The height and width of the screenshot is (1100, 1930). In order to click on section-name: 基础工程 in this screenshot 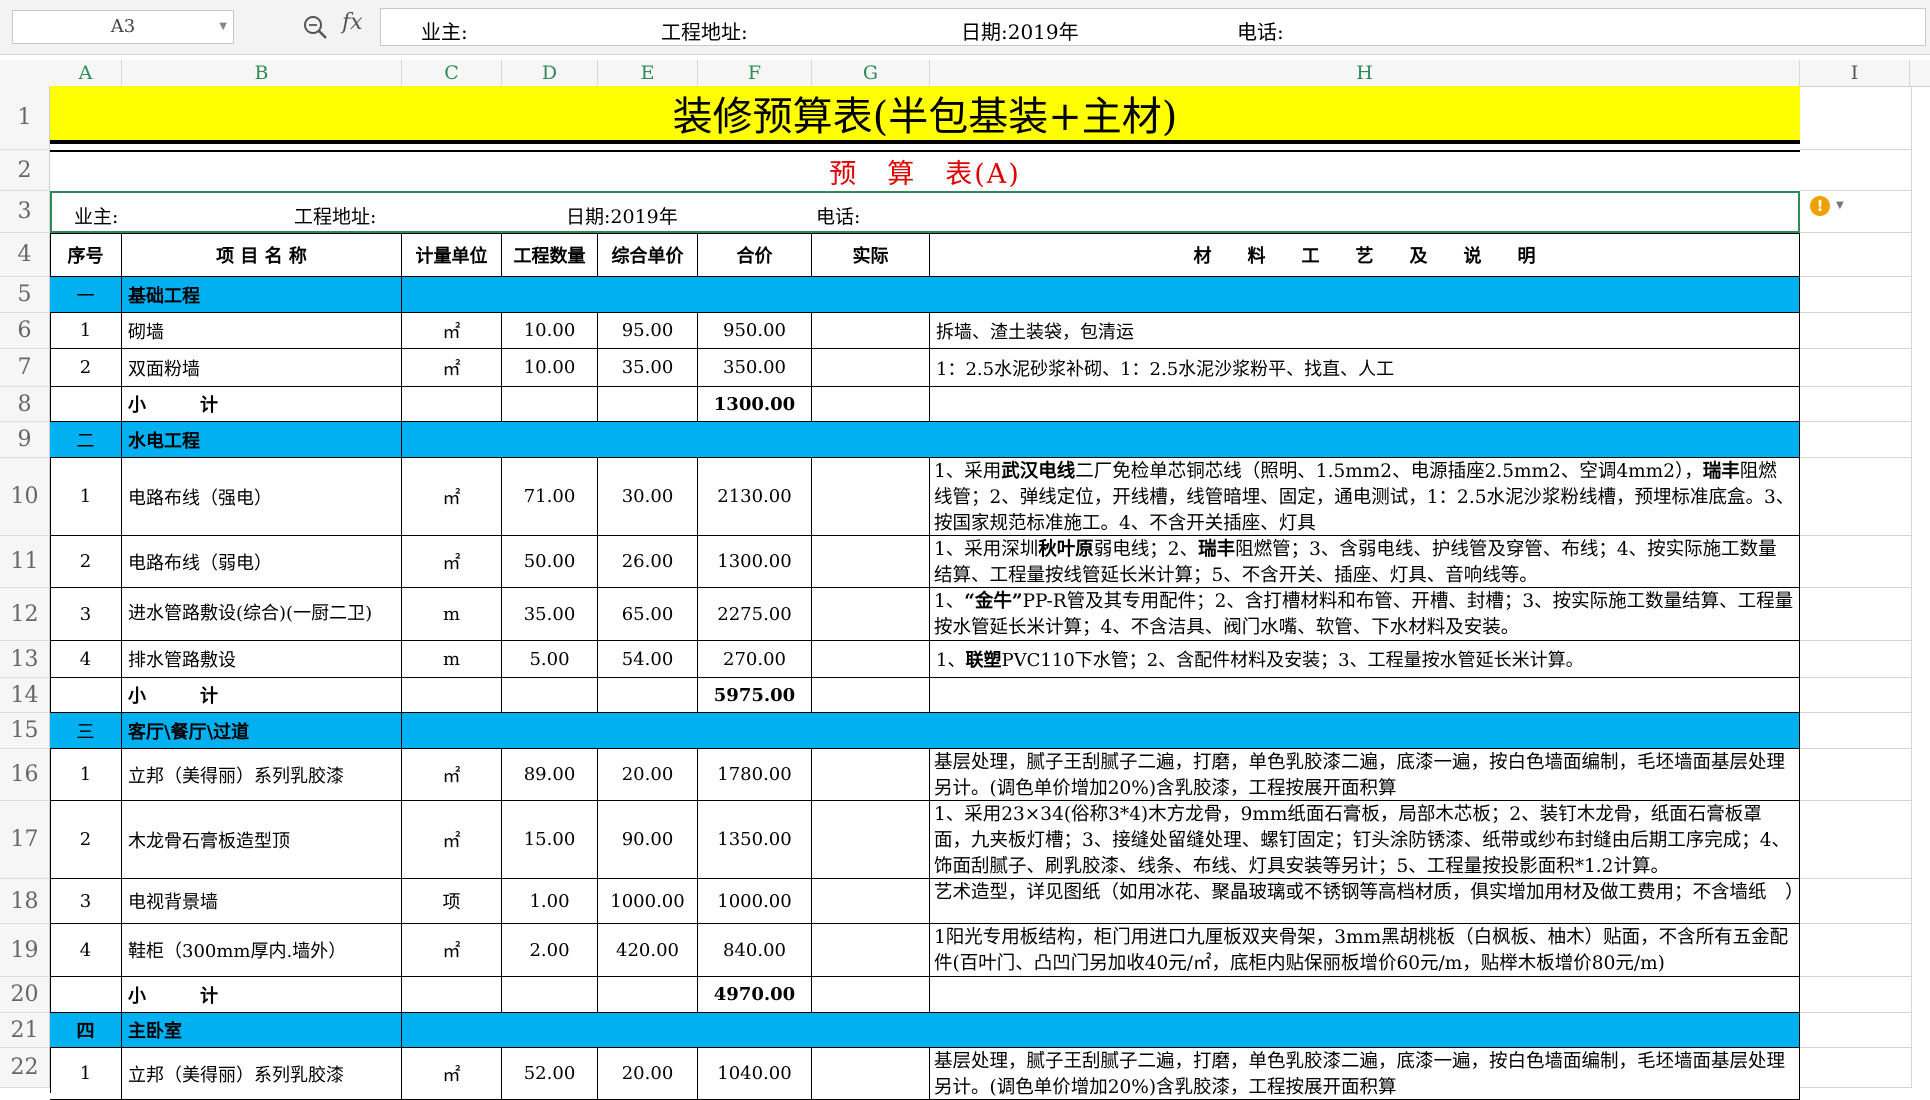, I will do `click(262, 295)`.